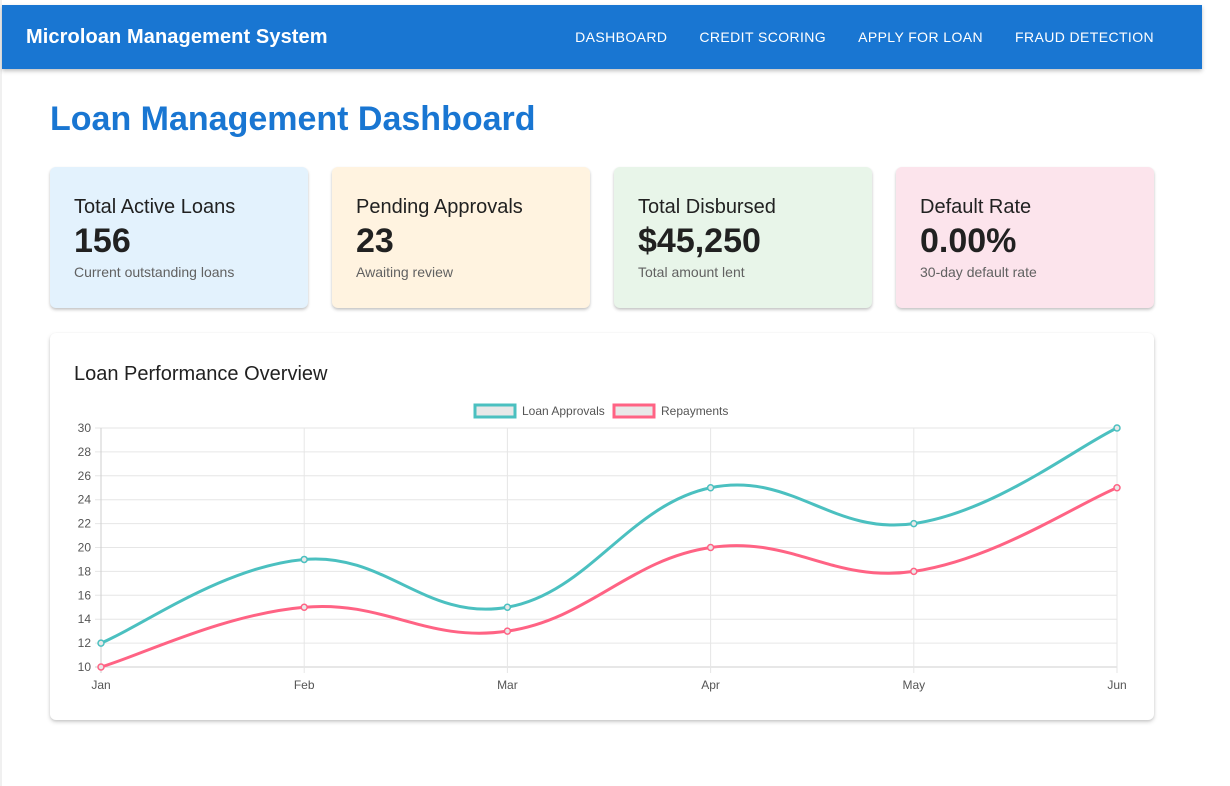 This screenshot has width=1230, height=786. Describe the element at coordinates (155, 207) in the screenshot. I see `stat-title: Total Active Loans` at that location.